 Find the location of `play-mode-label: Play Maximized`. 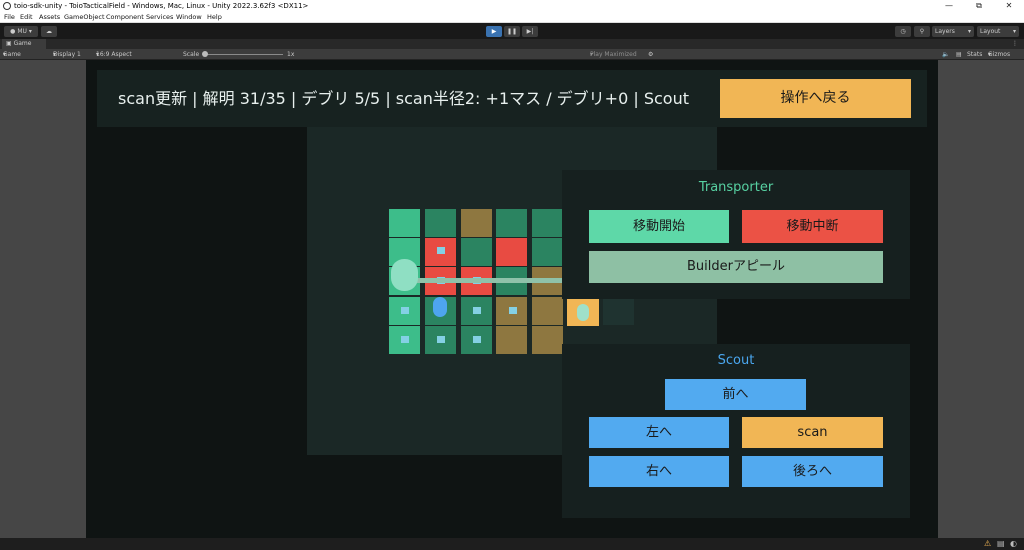

play-mode-label: Play Maximized is located at coordinates (613, 54).